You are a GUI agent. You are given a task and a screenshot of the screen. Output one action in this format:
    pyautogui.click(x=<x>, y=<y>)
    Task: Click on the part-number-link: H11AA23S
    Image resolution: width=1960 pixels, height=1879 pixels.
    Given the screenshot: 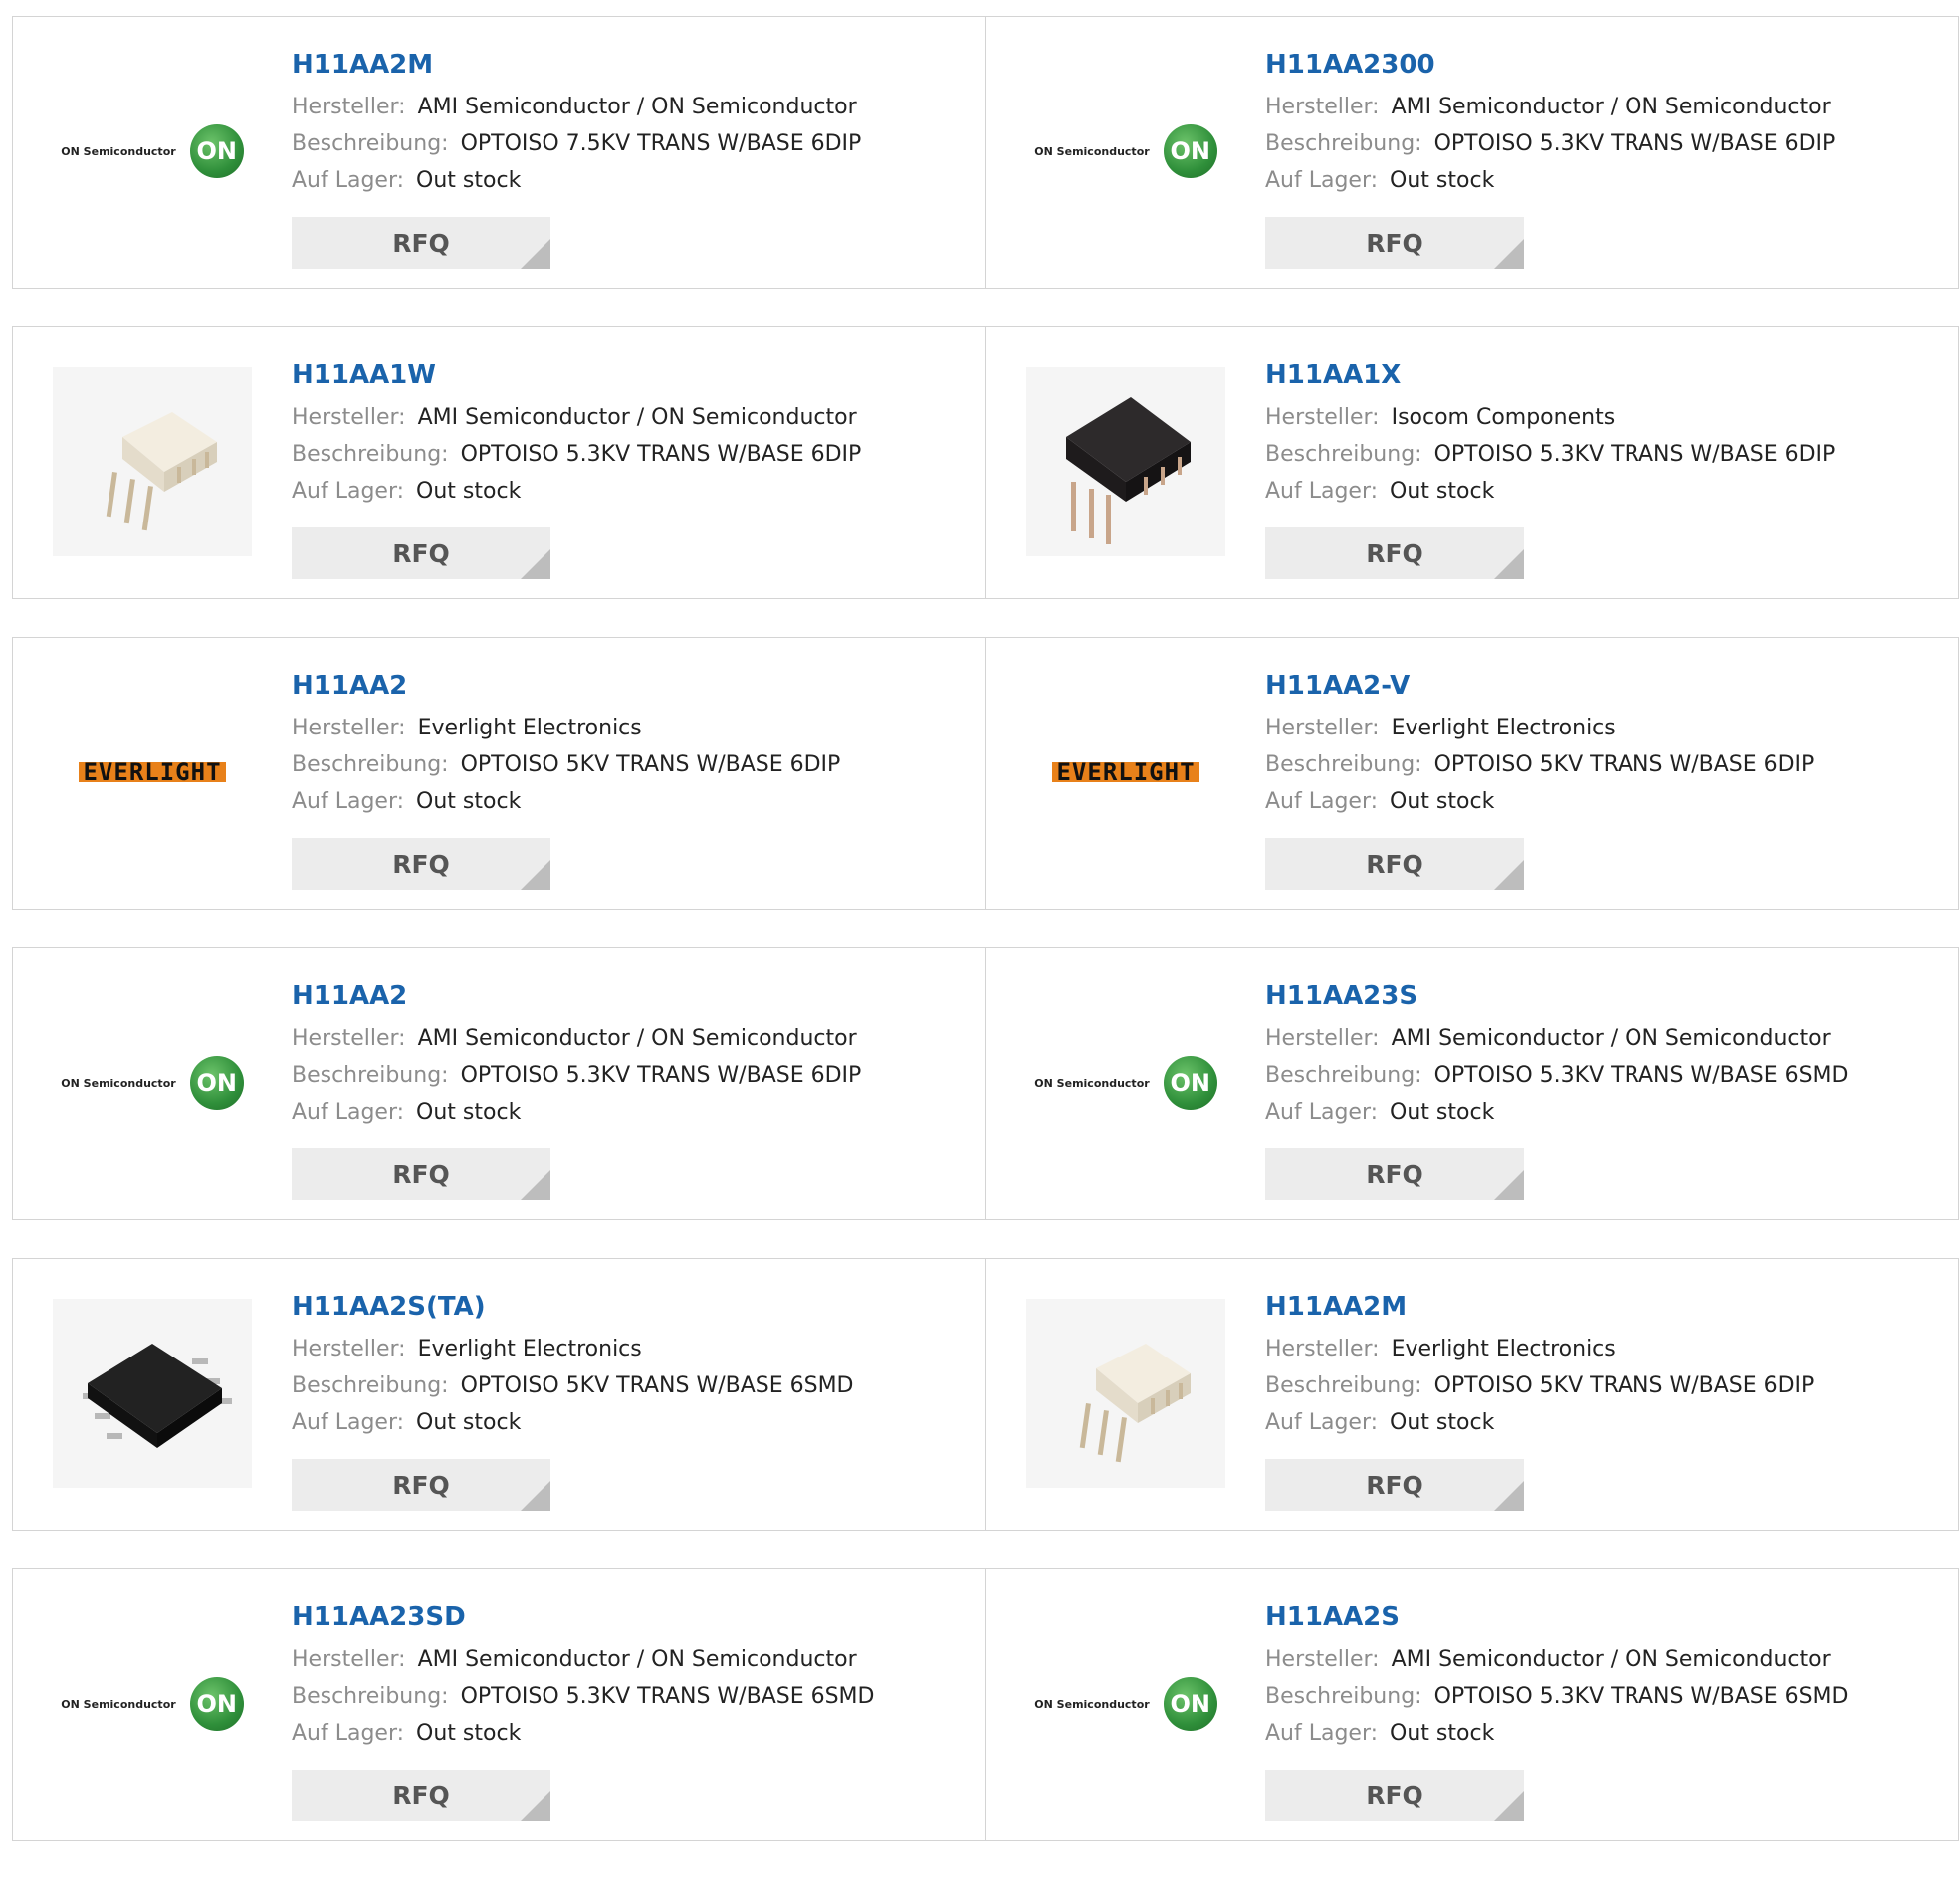 What is the action you would take?
    pyautogui.click(x=1607, y=996)
    